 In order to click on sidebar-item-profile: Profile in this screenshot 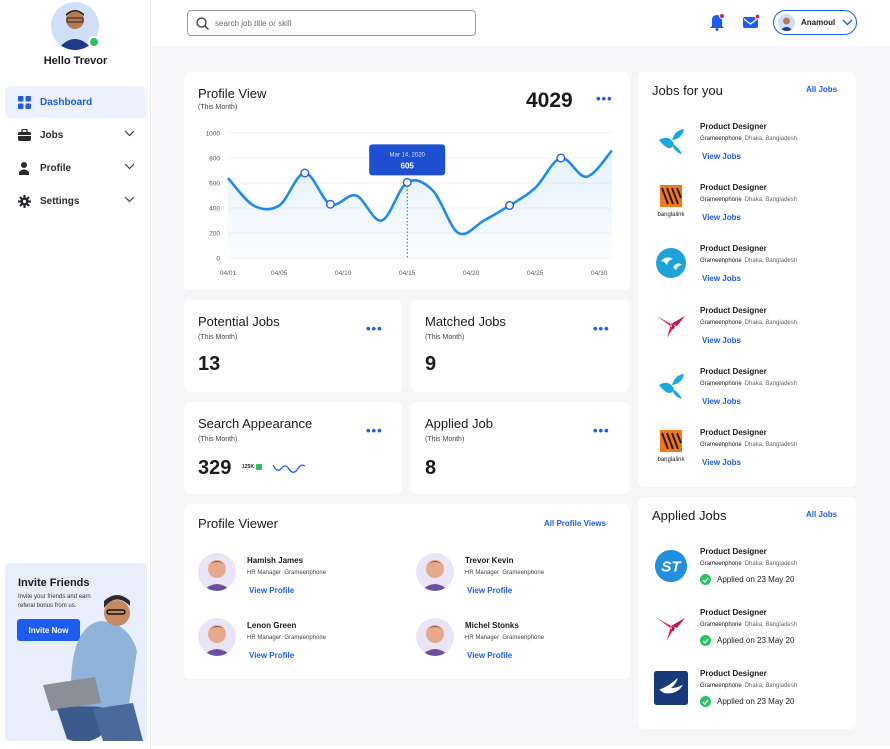, I will do `click(76, 168)`.